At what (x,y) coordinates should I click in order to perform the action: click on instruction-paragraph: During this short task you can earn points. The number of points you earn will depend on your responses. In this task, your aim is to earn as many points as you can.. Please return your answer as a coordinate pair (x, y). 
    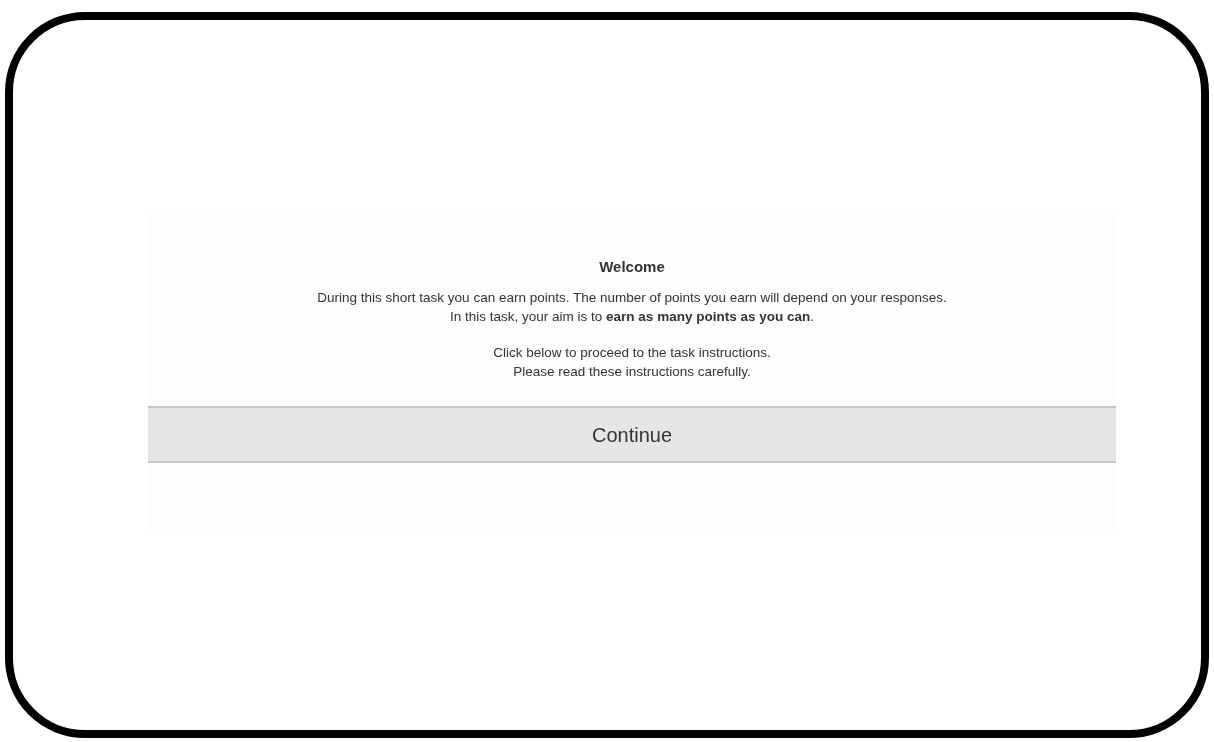
    Looking at the image, I should click on (632, 307).